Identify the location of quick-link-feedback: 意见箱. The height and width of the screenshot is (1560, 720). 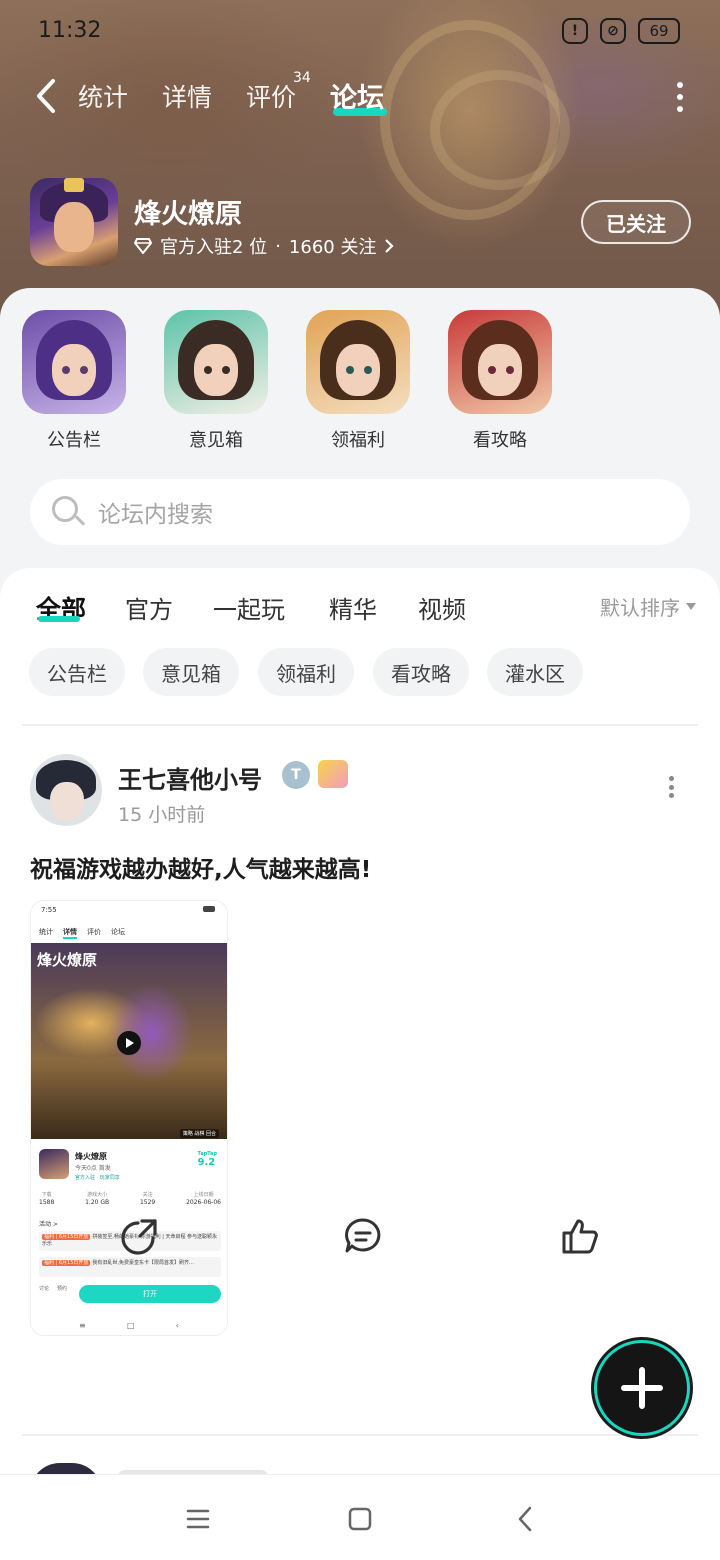
(216, 381).